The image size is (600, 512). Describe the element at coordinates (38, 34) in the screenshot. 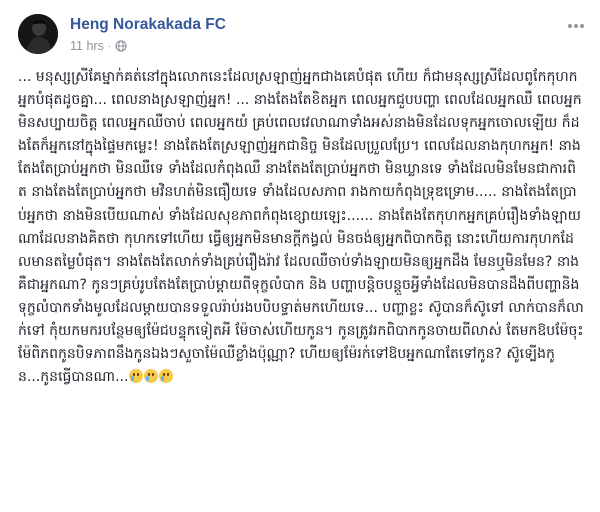

I see `profile-avatar-icon` at that location.